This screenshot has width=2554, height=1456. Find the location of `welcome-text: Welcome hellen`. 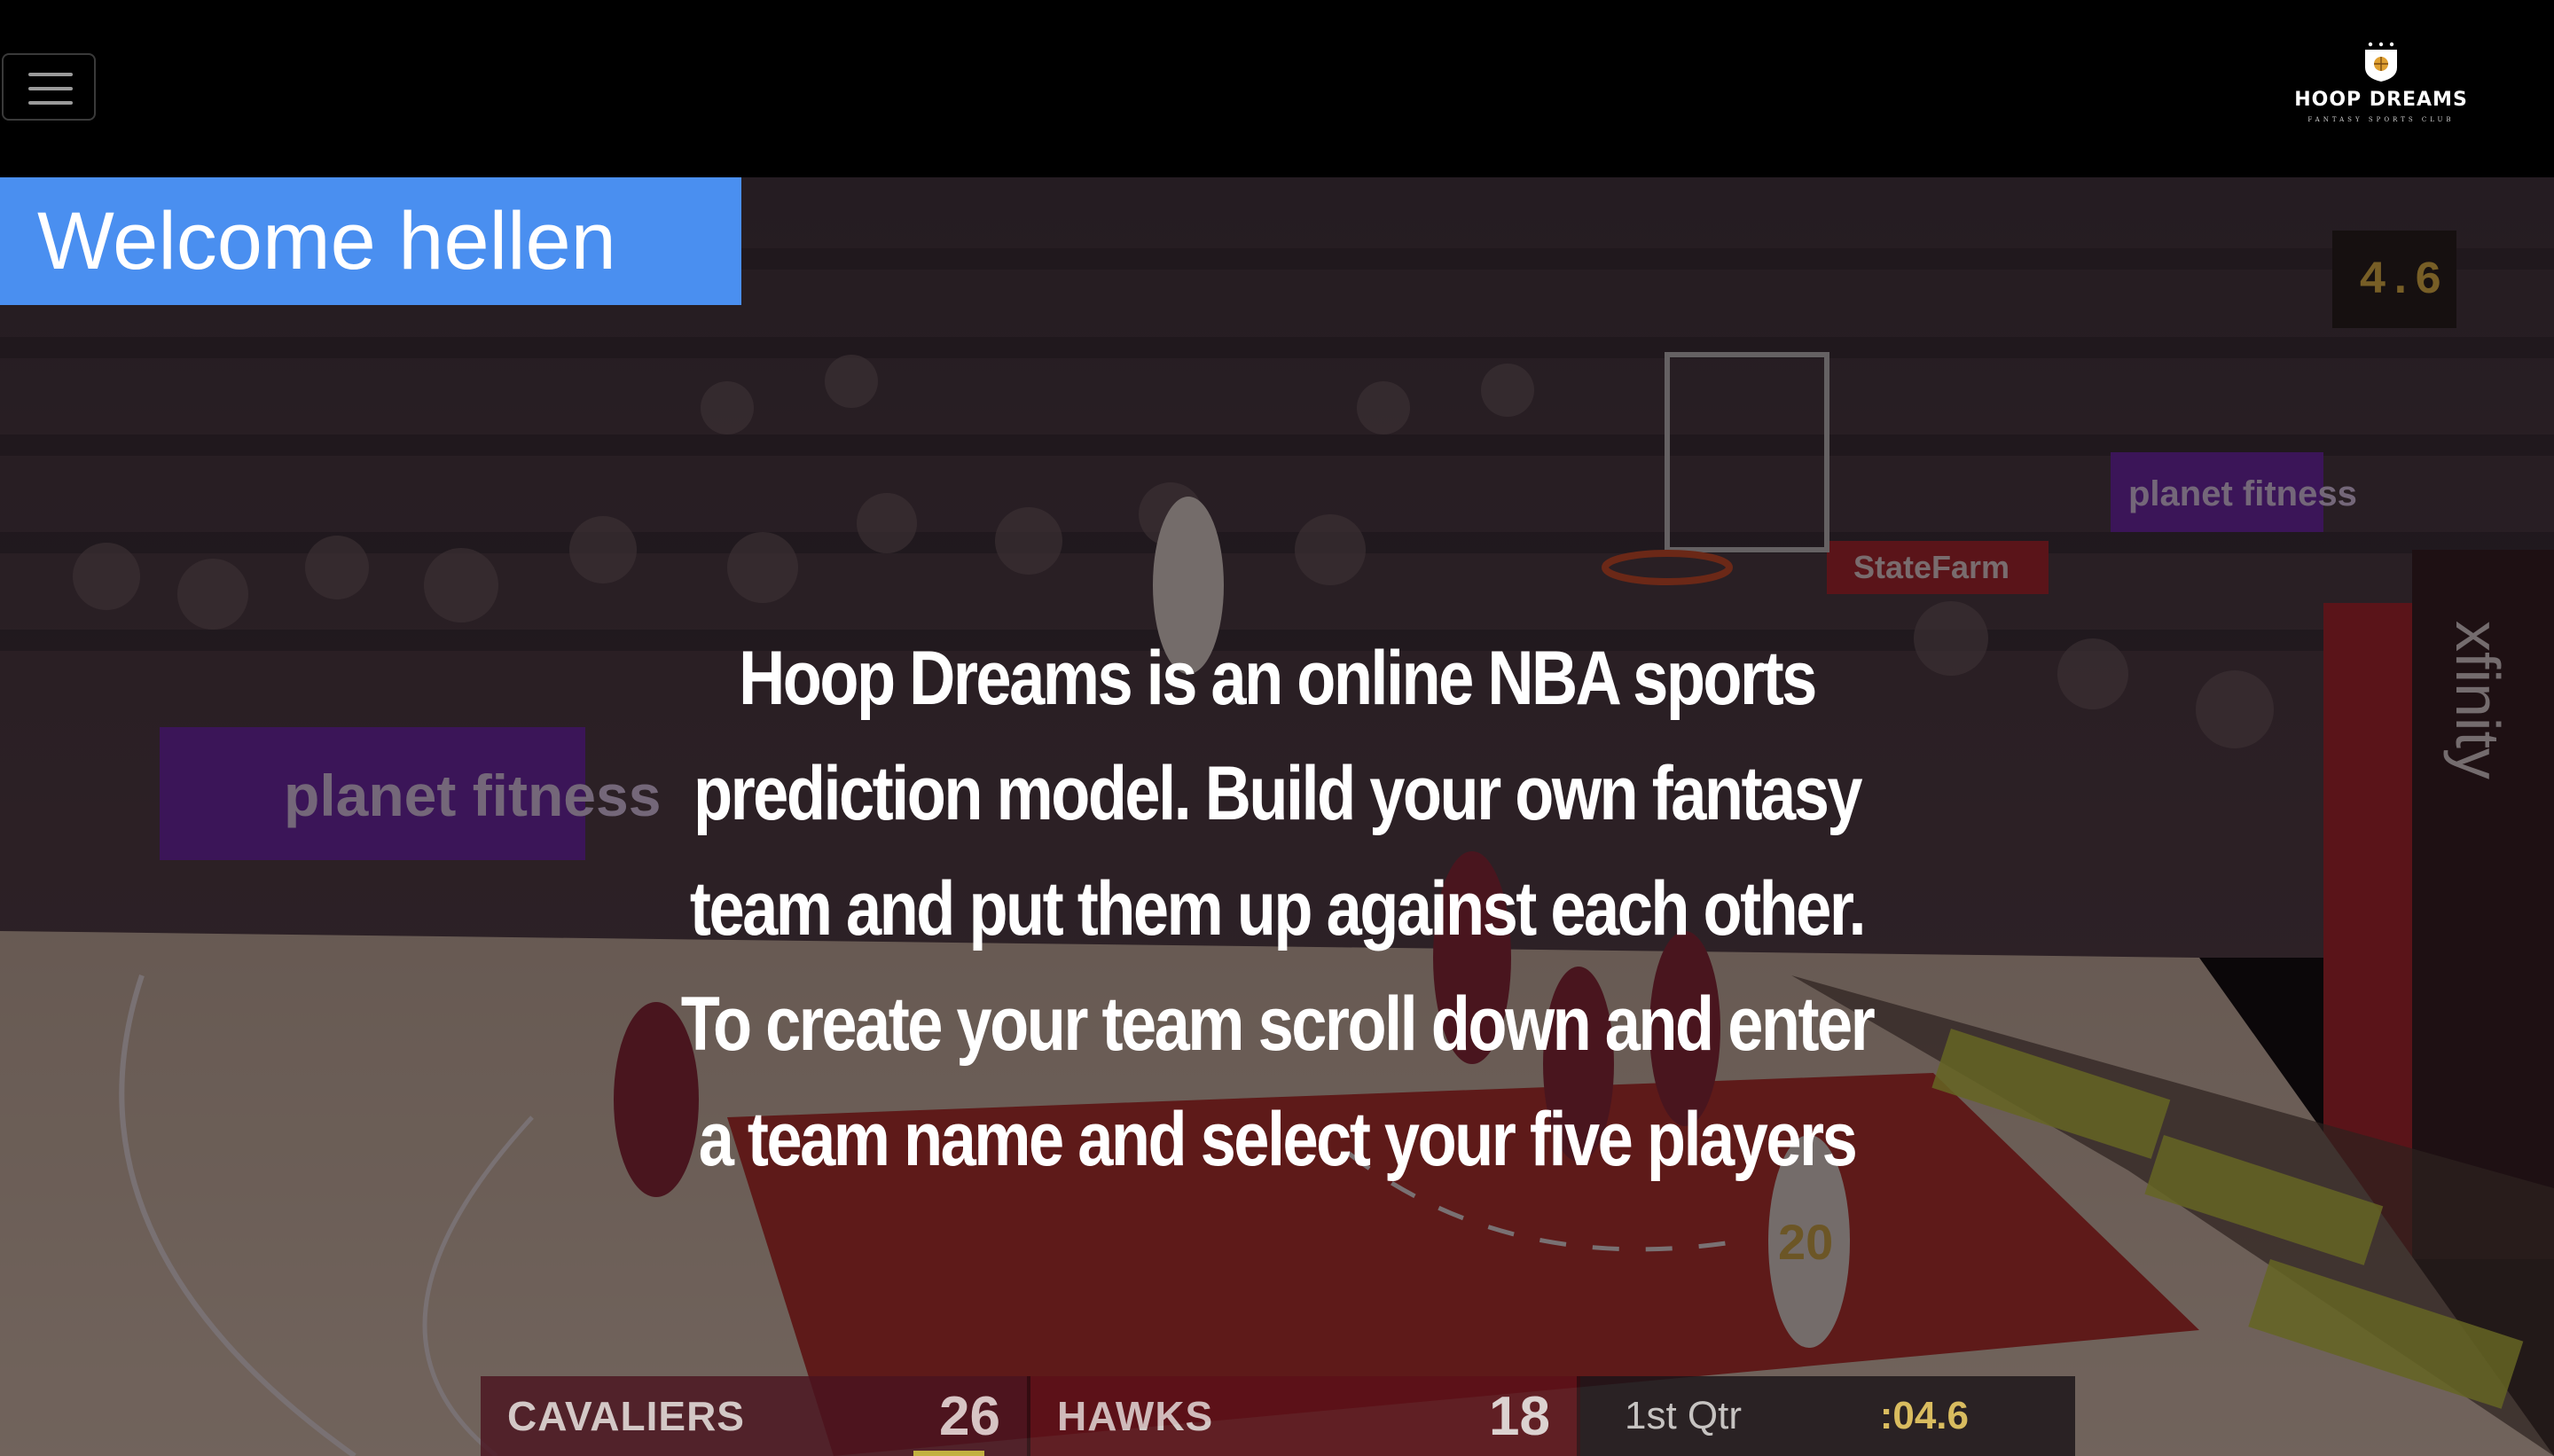

welcome-text: Welcome hellen is located at coordinates (326, 241).